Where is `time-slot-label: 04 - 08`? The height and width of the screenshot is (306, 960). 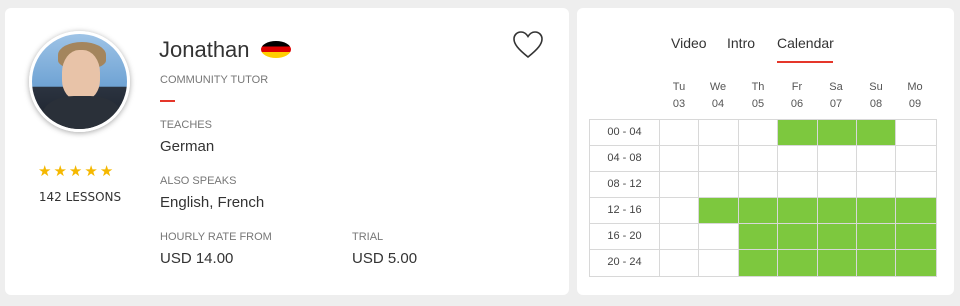
time-slot-label: 04 - 08 is located at coordinates (625, 159).